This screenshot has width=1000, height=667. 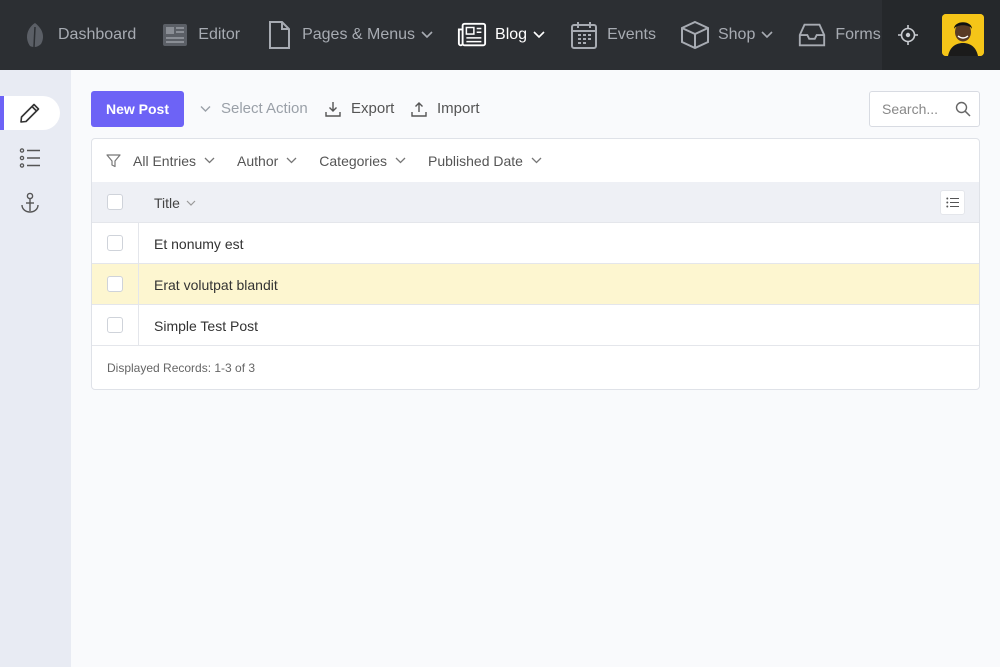 I want to click on nav-item-pages-menus: Pages & Menus, so click(x=348, y=35).